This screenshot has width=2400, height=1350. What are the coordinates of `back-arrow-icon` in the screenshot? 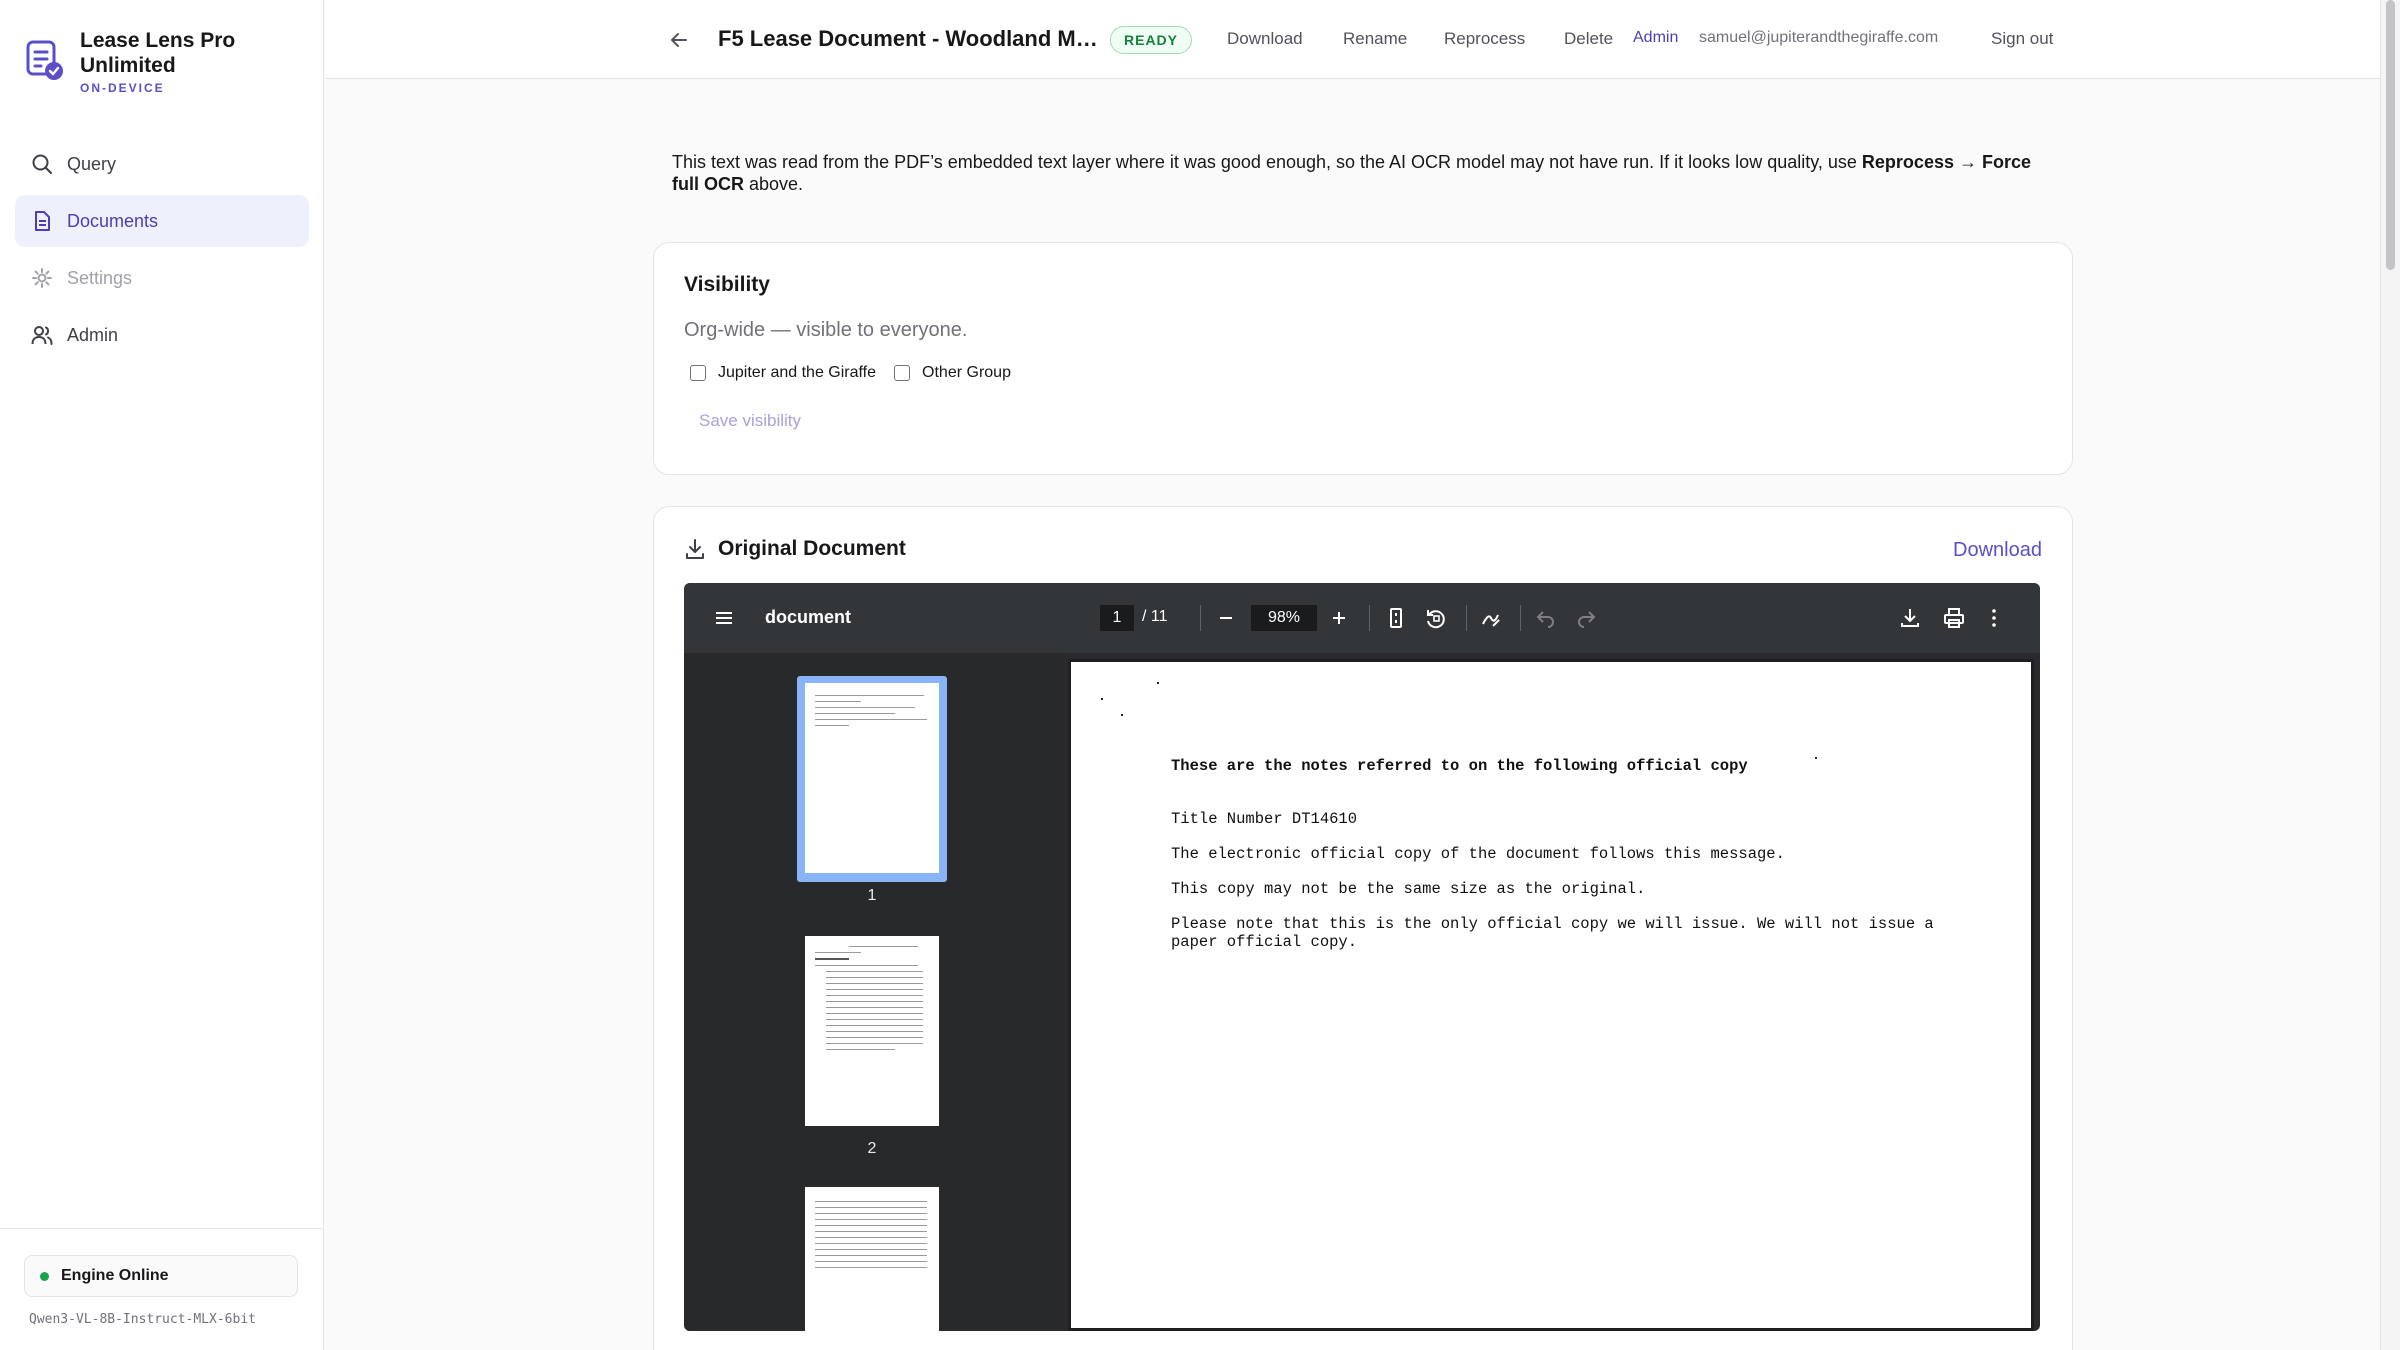 It's located at (679, 40).